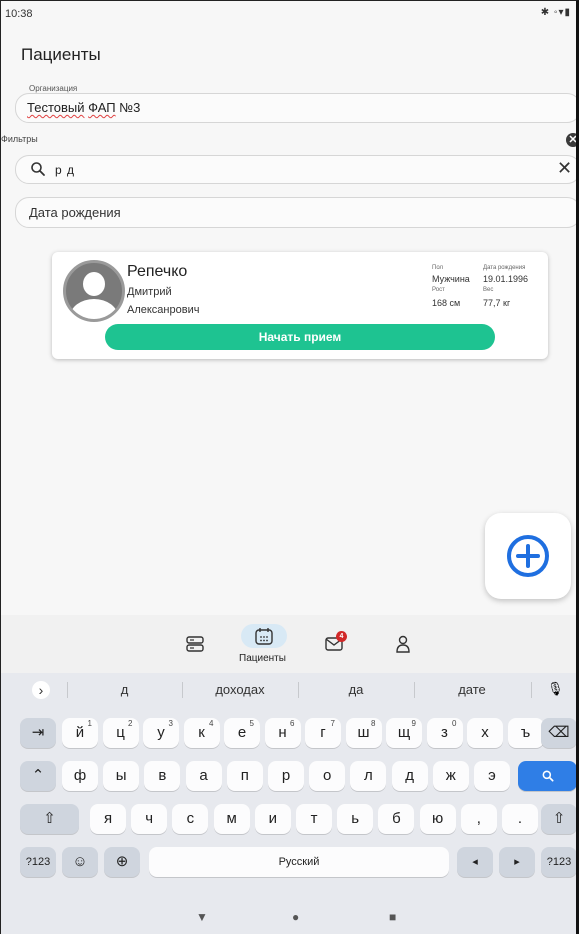  What do you see at coordinates (492, 776) in the screenshot?
I see `key: э` at bounding box center [492, 776].